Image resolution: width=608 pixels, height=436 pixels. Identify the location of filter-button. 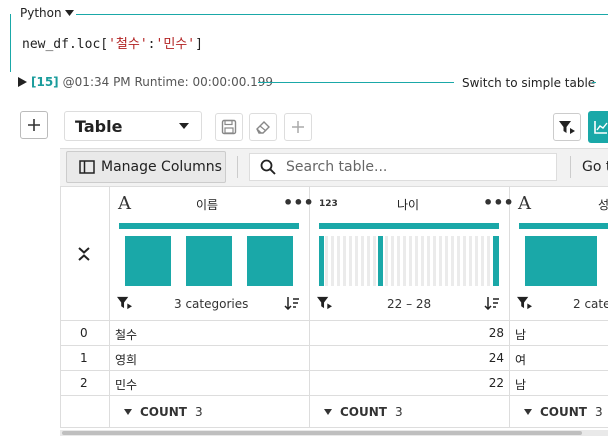
(567, 127).